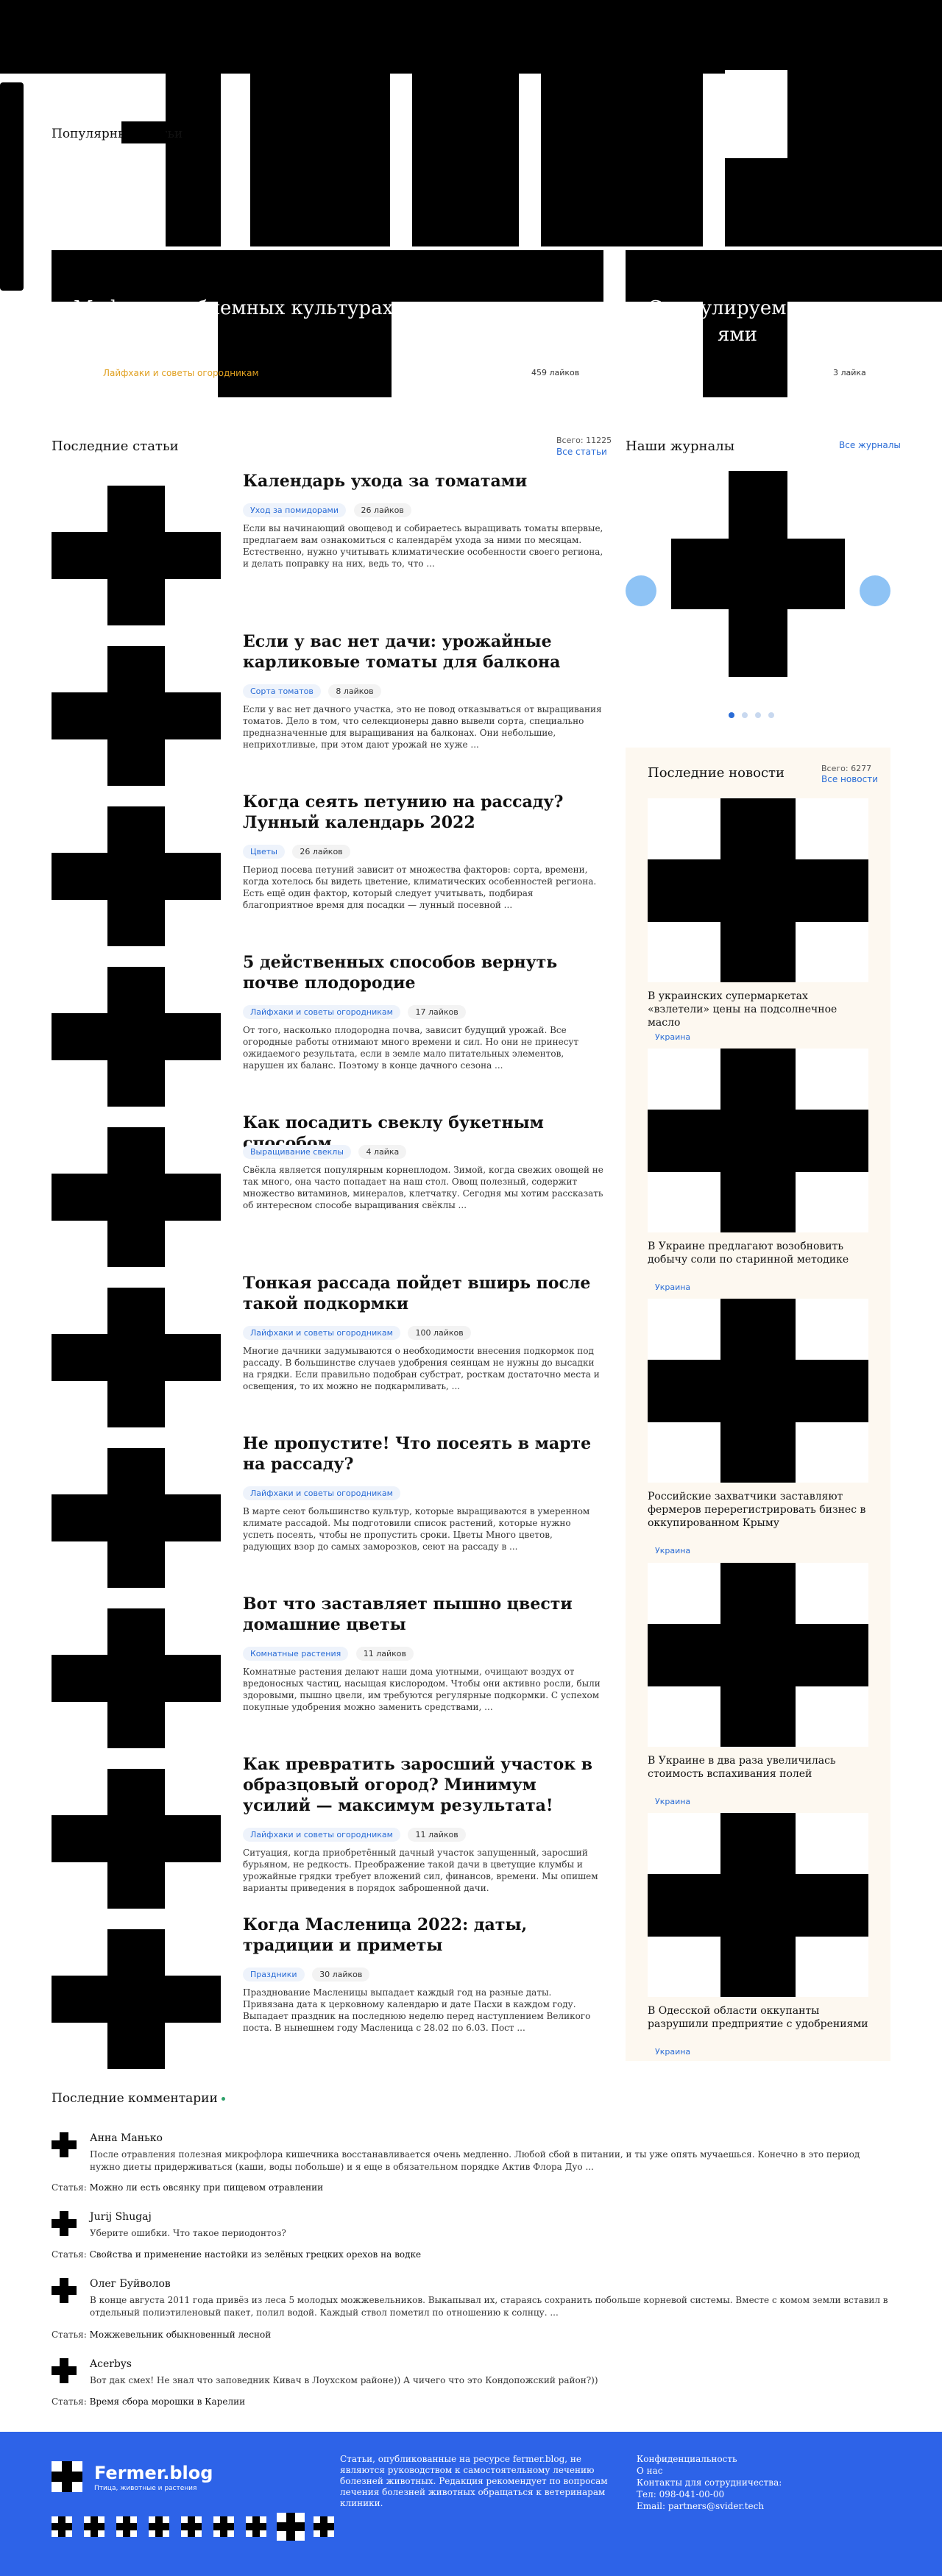 This screenshot has width=942, height=2576. Describe the element at coordinates (264, 852) in the screenshot. I see `article-category: Цветы` at that location.